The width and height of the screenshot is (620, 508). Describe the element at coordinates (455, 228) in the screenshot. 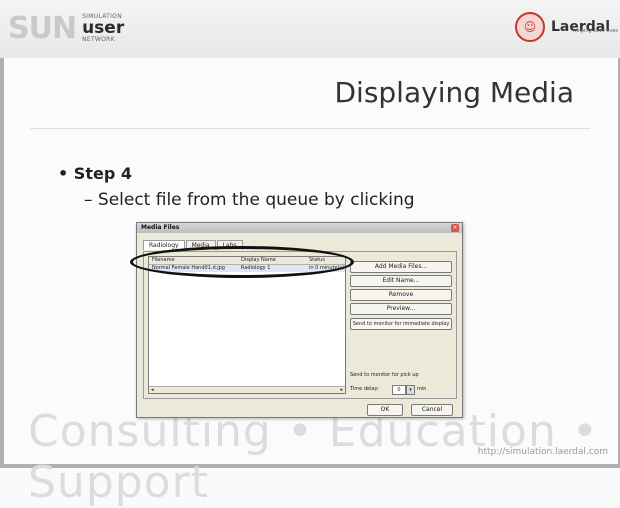

I see `close-icon: ×` at that location.